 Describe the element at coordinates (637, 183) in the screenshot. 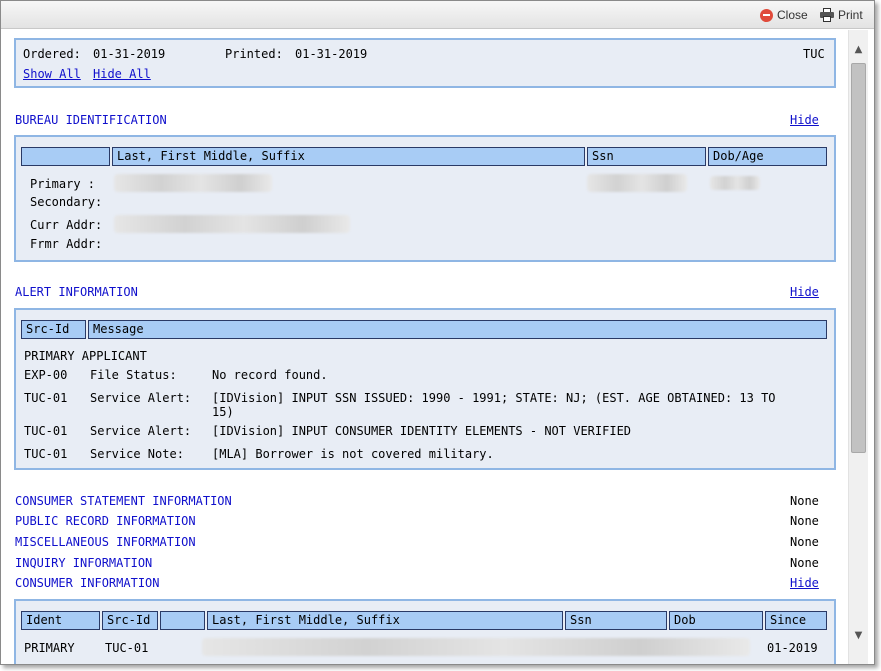

I see `redacted-primary-ssn` at that location.